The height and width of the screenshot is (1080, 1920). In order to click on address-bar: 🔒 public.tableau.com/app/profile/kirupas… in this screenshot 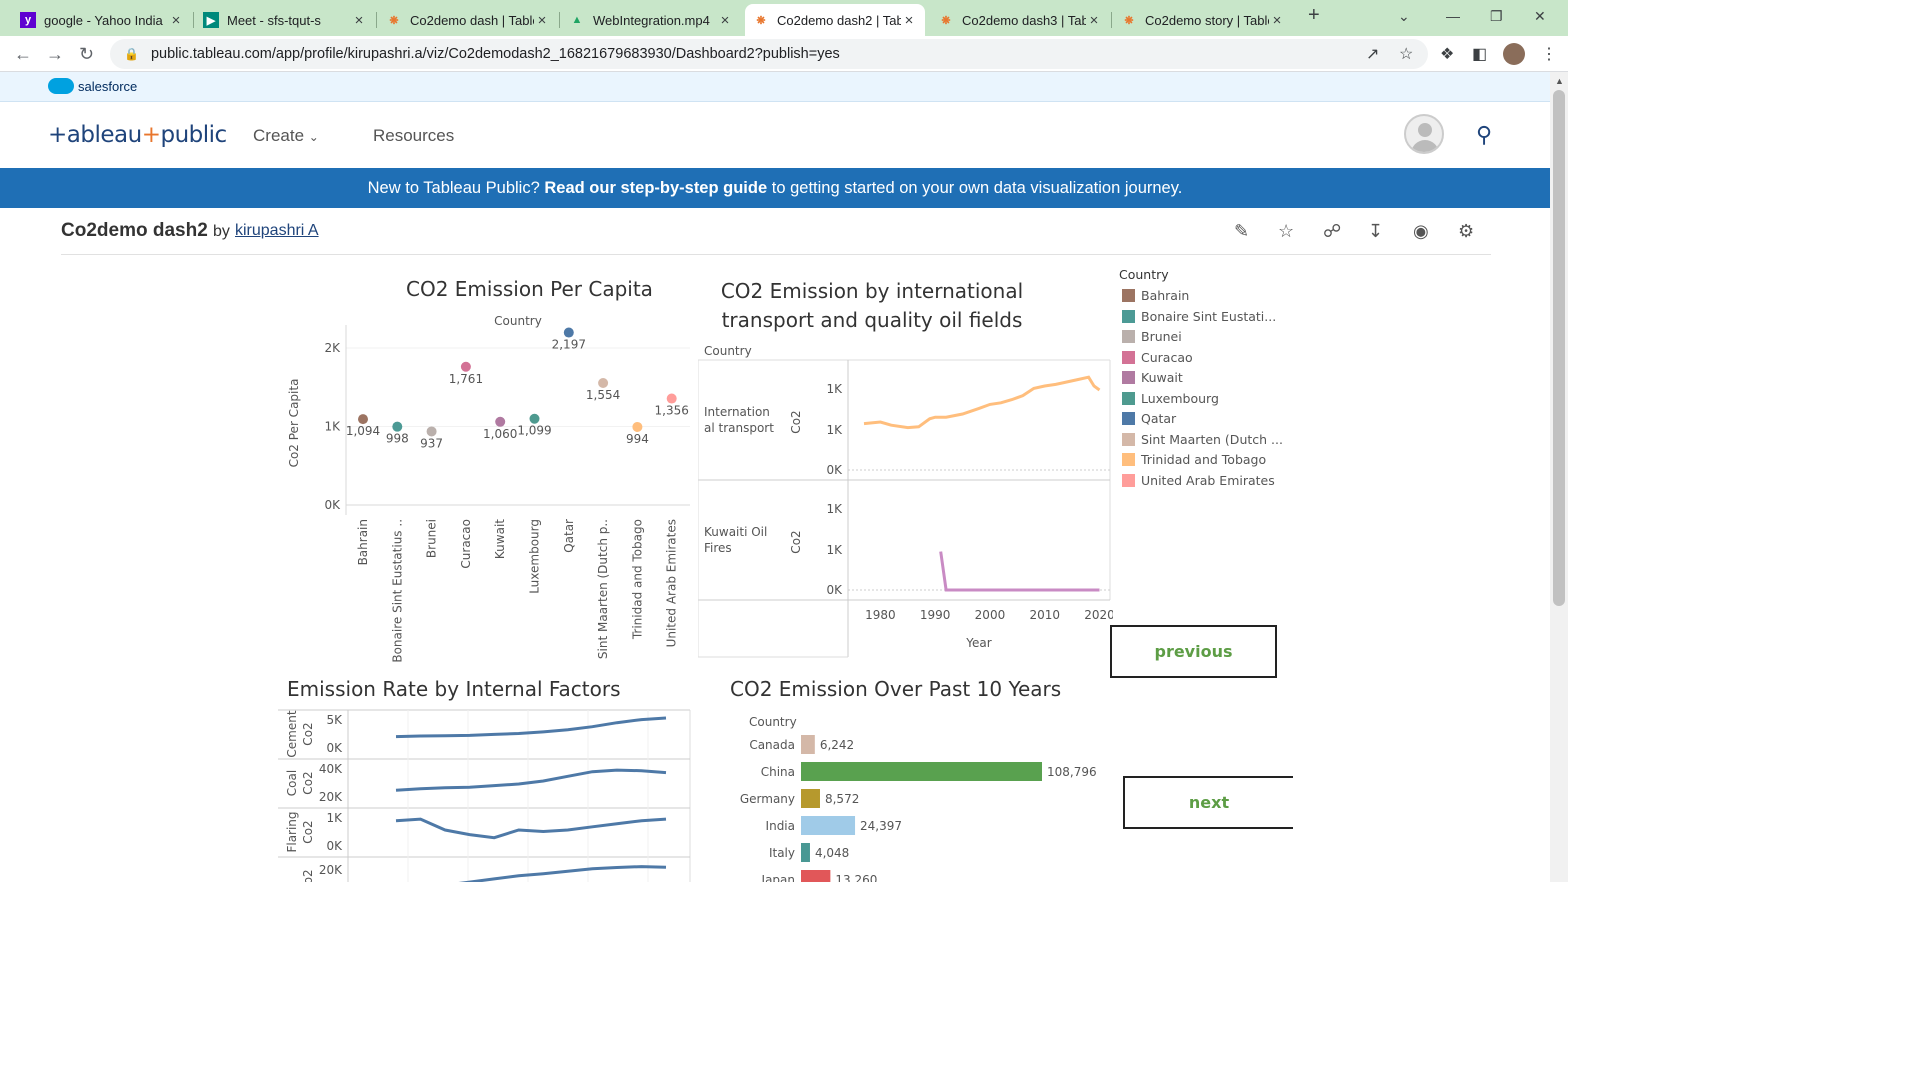, I will do `click(769, 54)`.